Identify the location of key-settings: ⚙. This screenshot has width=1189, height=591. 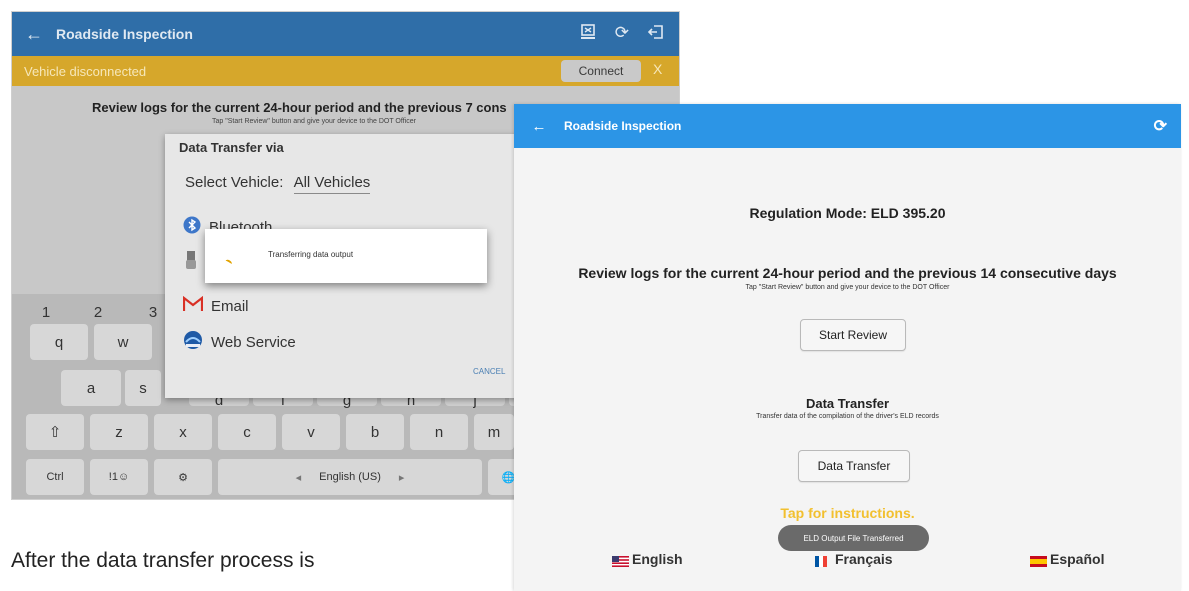
(183, 477).